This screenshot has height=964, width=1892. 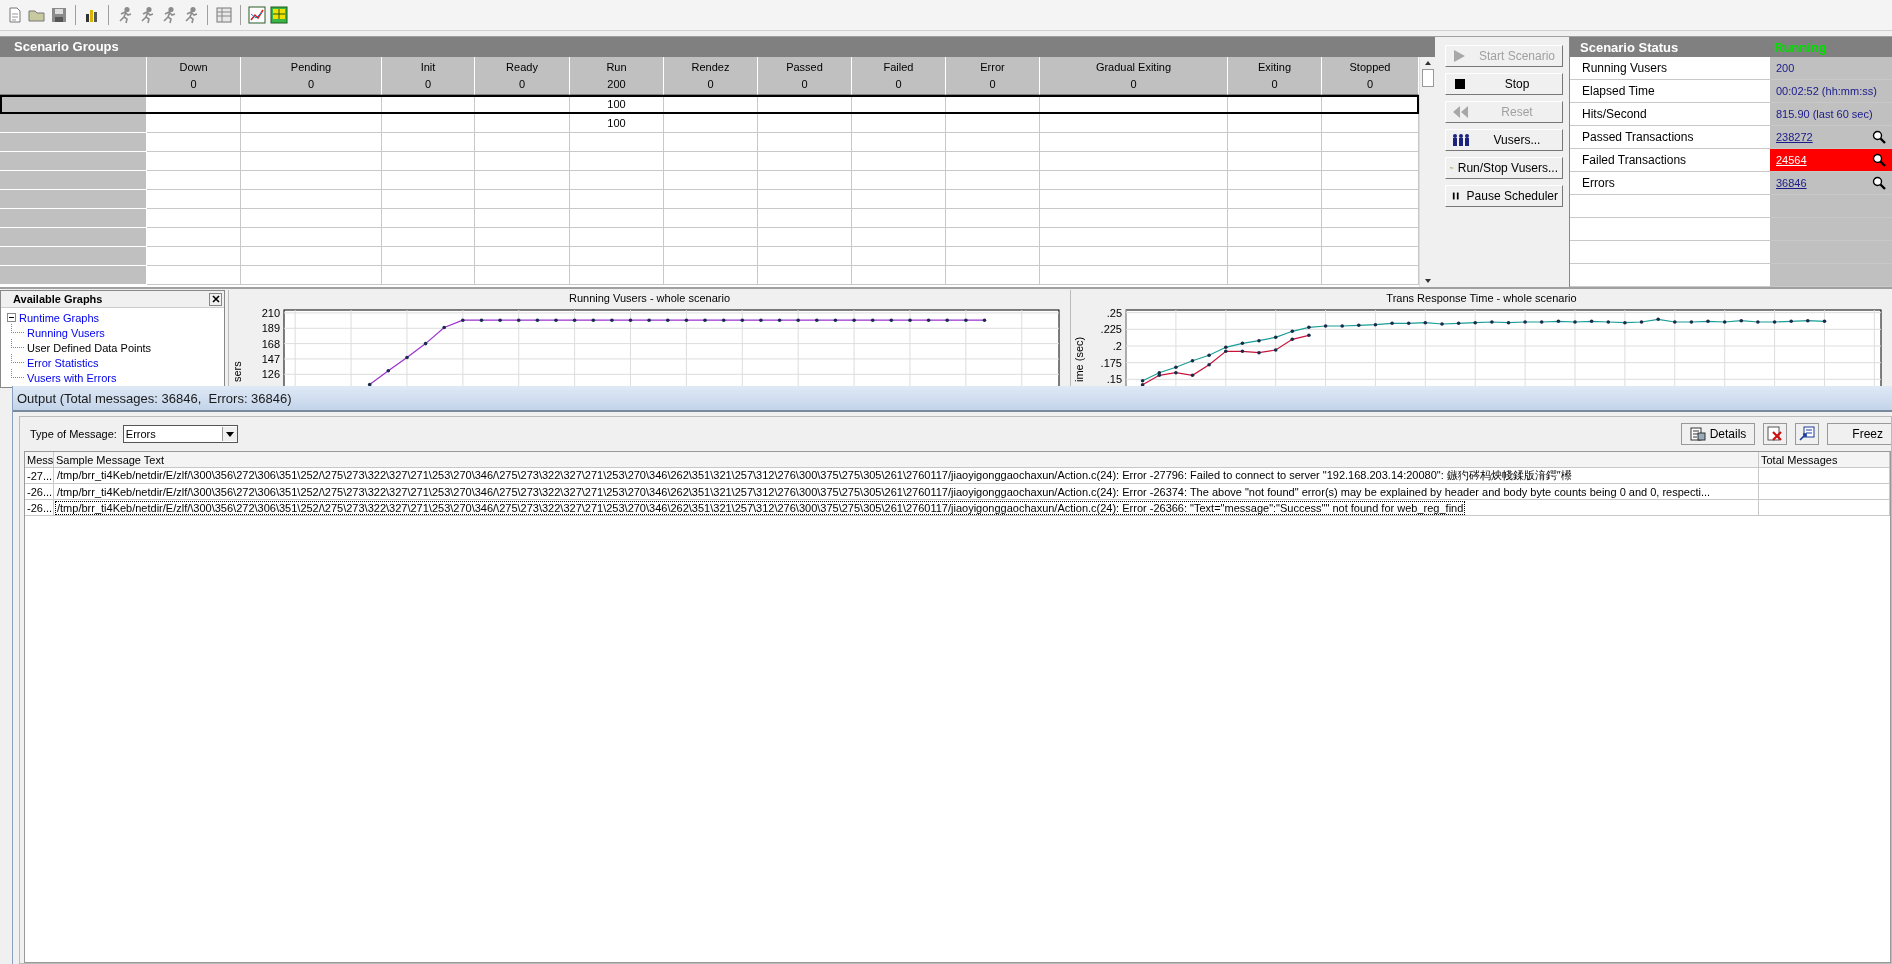 I want to click on tree-item: Vusers with Errors, so click(x=72, y=377).